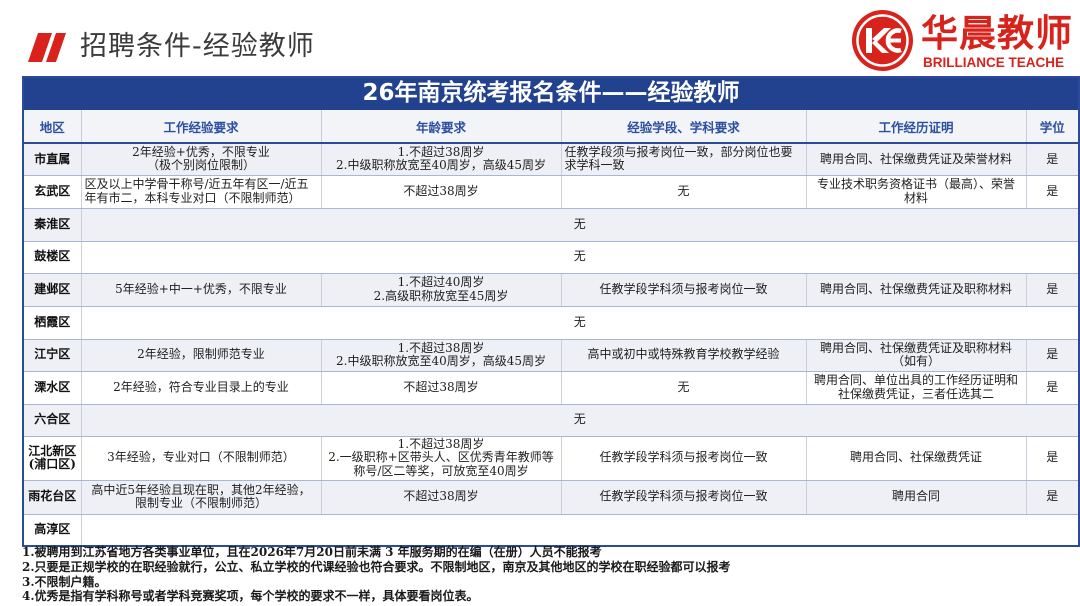 This screenshot has height=606, width=1080. I want to click on cell-experience: 3年经验，专业对口（不限制师范）, so click(201, 458).